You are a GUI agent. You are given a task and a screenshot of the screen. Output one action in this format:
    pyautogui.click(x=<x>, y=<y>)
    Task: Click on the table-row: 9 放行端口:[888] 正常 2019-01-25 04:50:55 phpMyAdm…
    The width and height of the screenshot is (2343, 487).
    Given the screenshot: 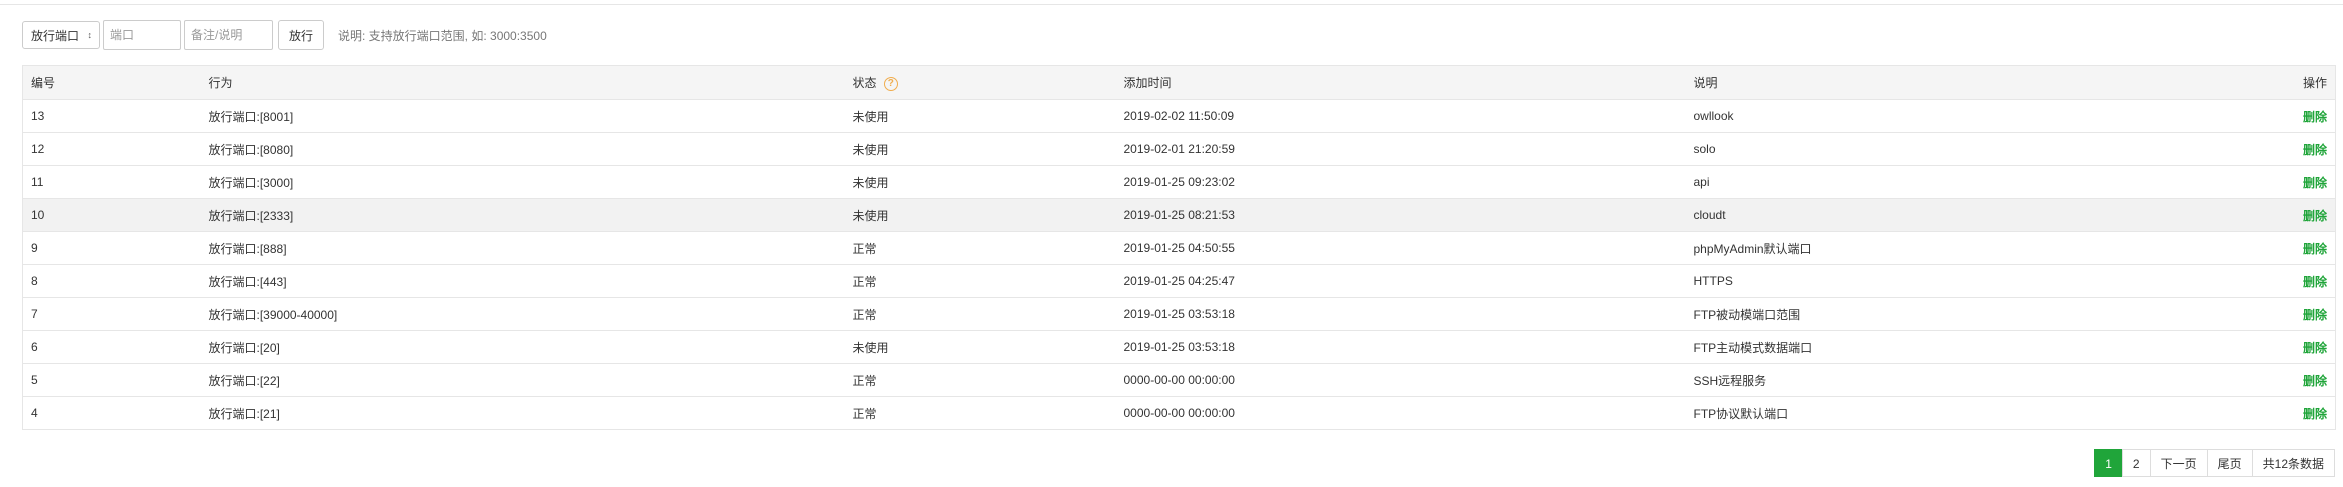 What is the action you would take?
    pyautogui.click(x=1179, y=248)
    